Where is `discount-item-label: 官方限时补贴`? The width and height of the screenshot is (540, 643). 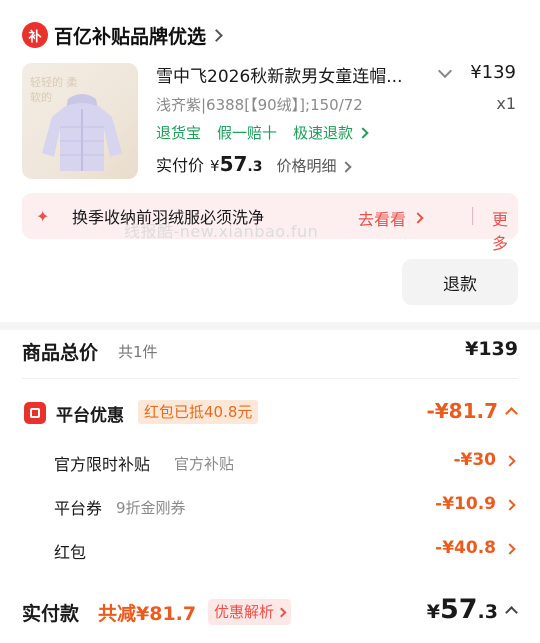 discount-item-label: 官方限时补贴 is located at coordinates (102, 464).